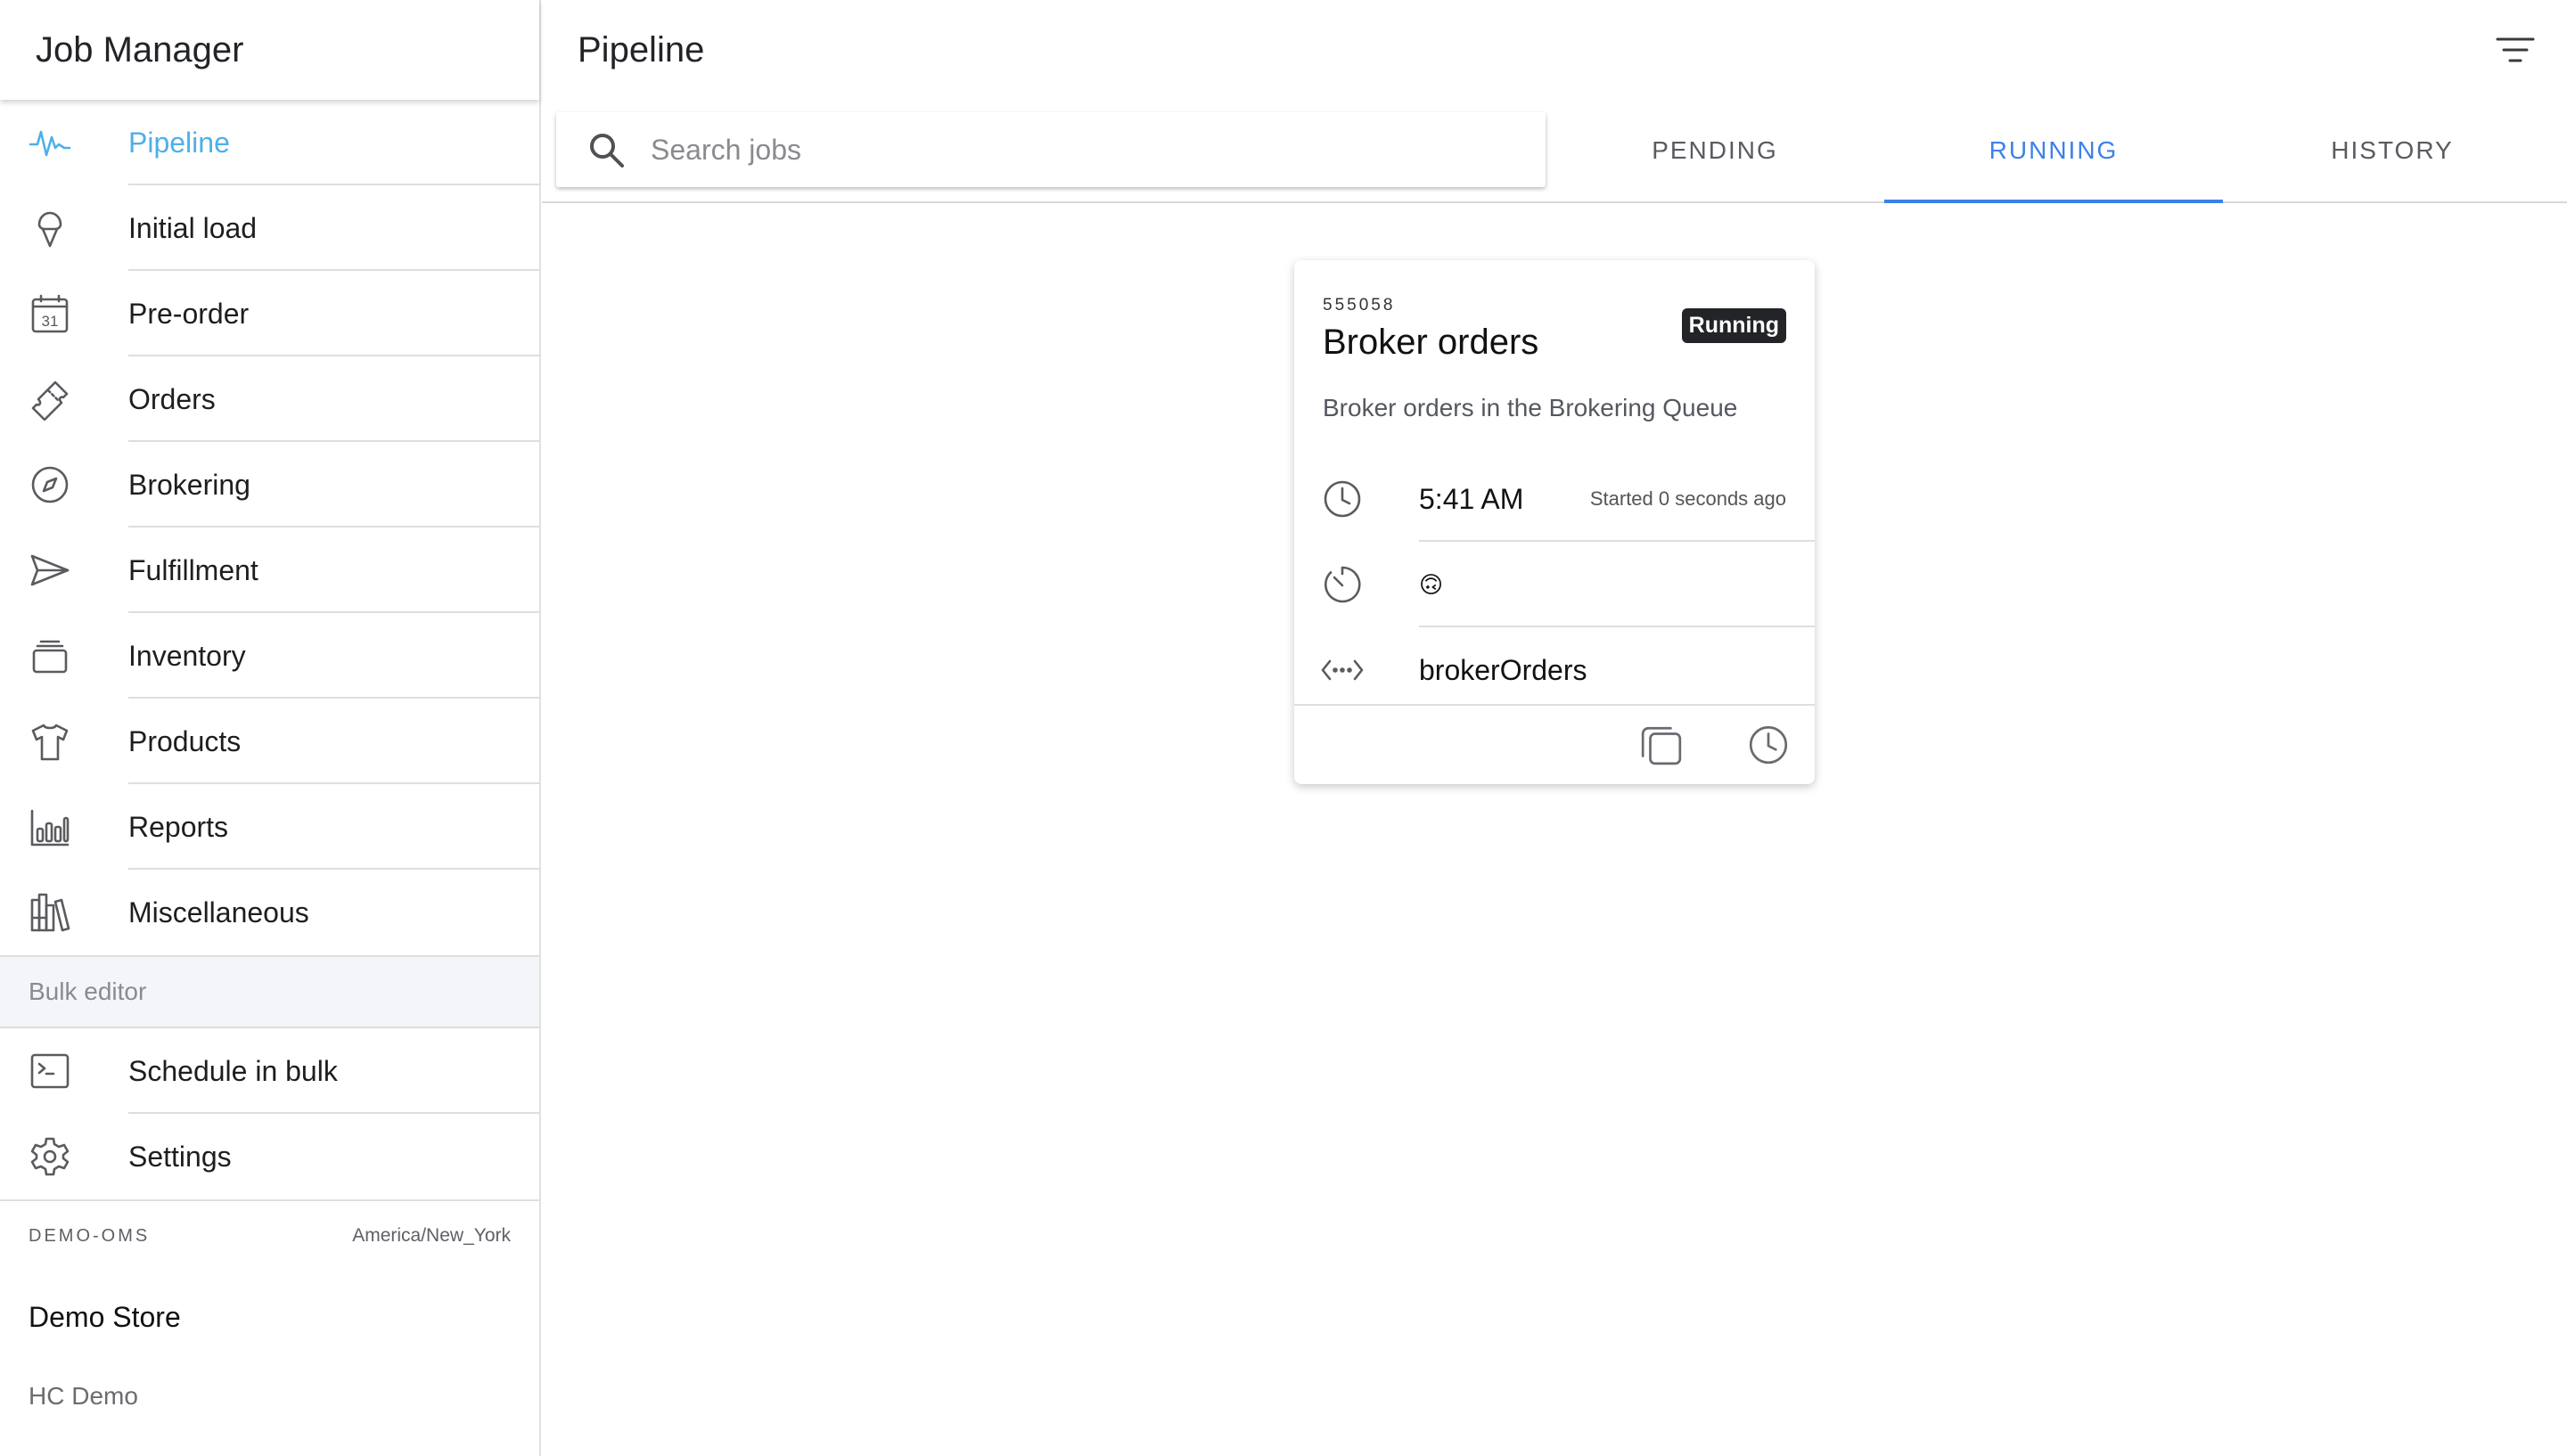  What do you see at coordinates (1503, 670) in the screenshot?
I see `job-service-name: brokerOrders` at bounding box center [1503, 670].